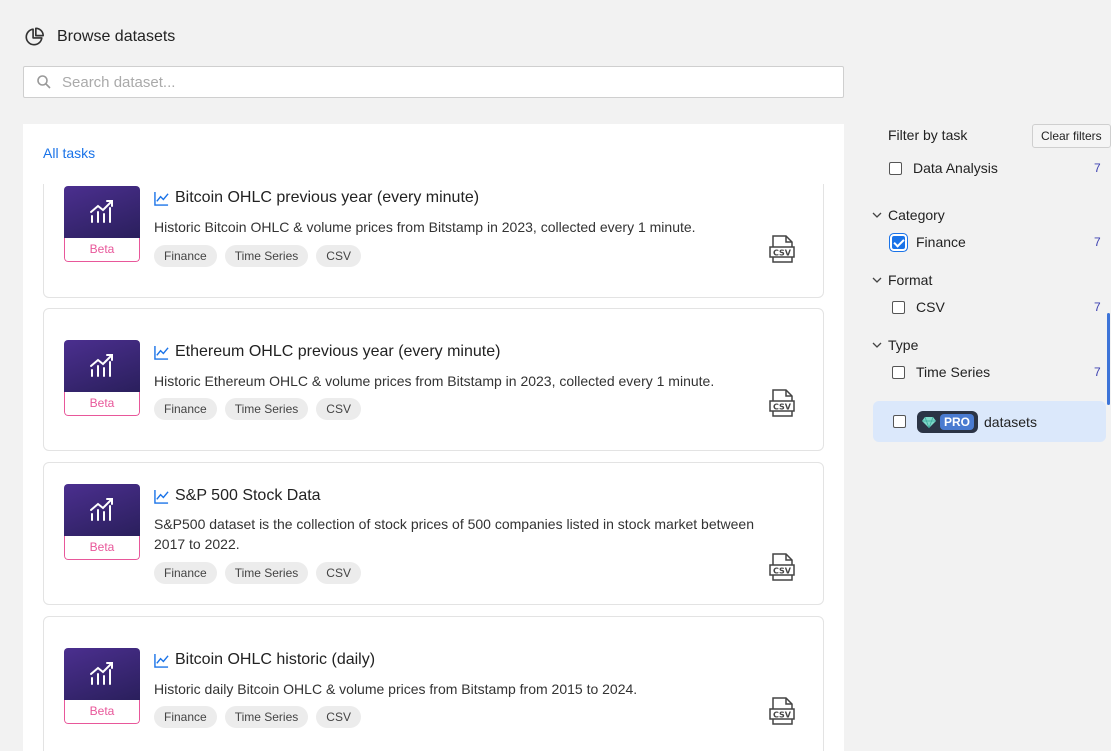  What do you see at coordinates (898, 242) in the screenshot?
I see `checkbox-checked` at bounding box center [898, 242].